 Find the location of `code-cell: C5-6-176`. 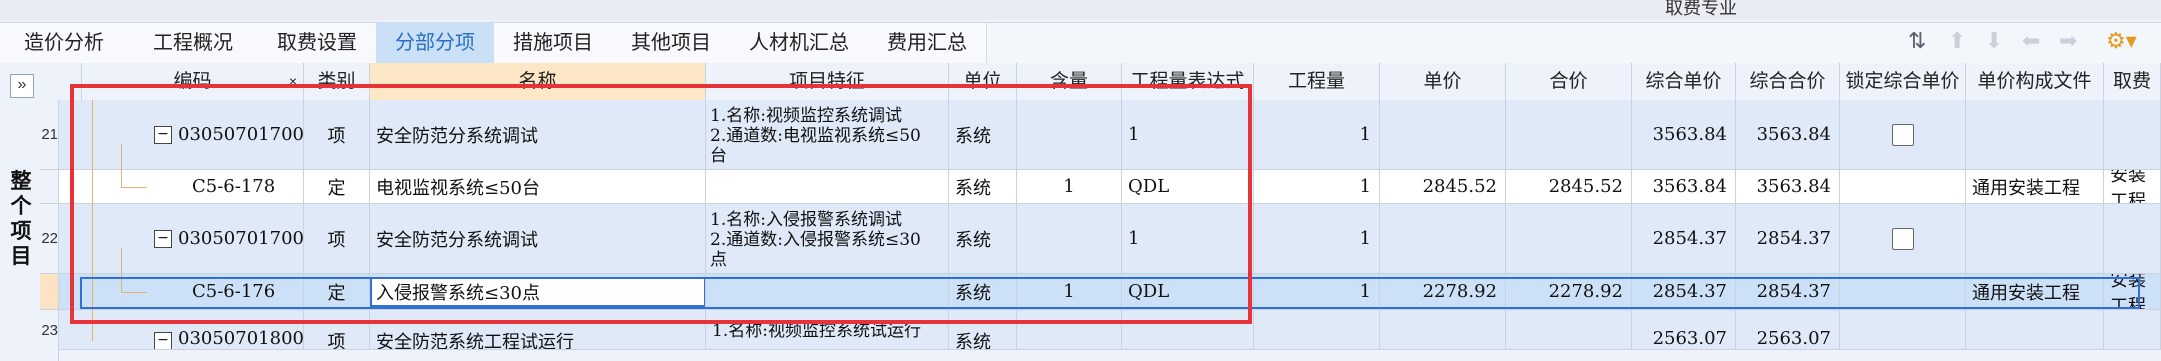

code-cell: C5-6-176 is located at coordinates (193, 291).